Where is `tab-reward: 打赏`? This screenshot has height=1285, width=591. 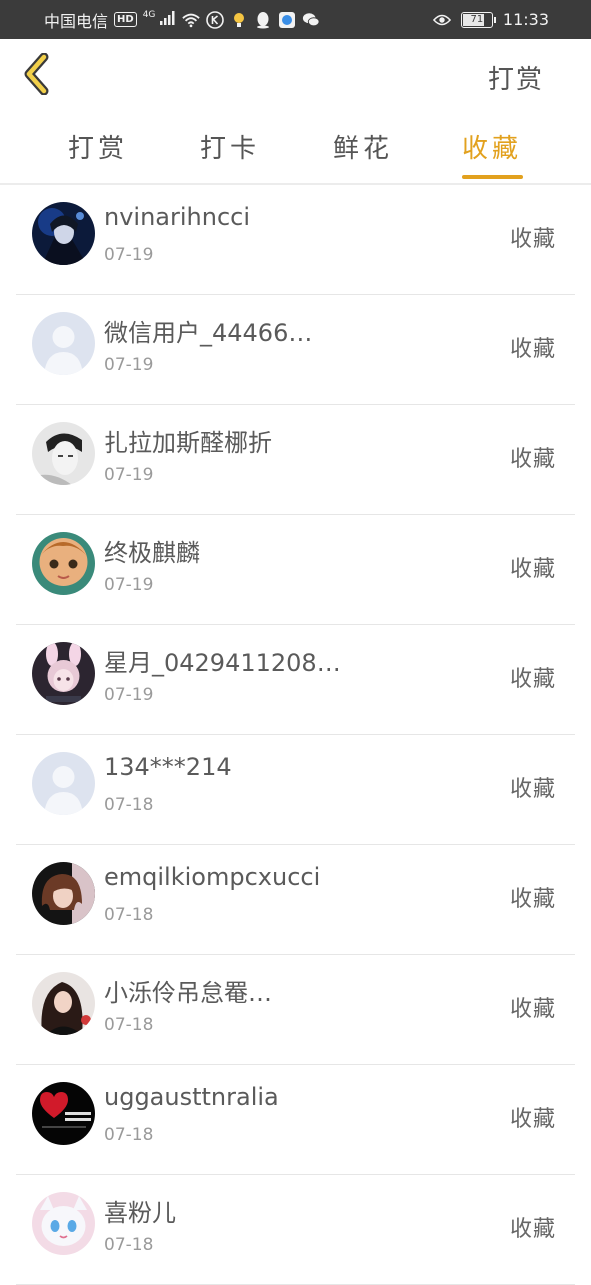 tab-reward: 打赏 is located at coordinates (98, 146).